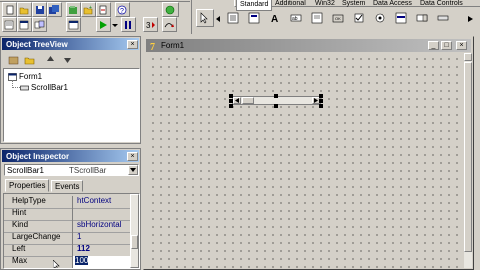 Image resolution: width=480 pixels, height=270 pixels. What do you see at coordinates (468, 57) in the screenshot?
I see `scroll-up-button` at bounding box center [468, 57].